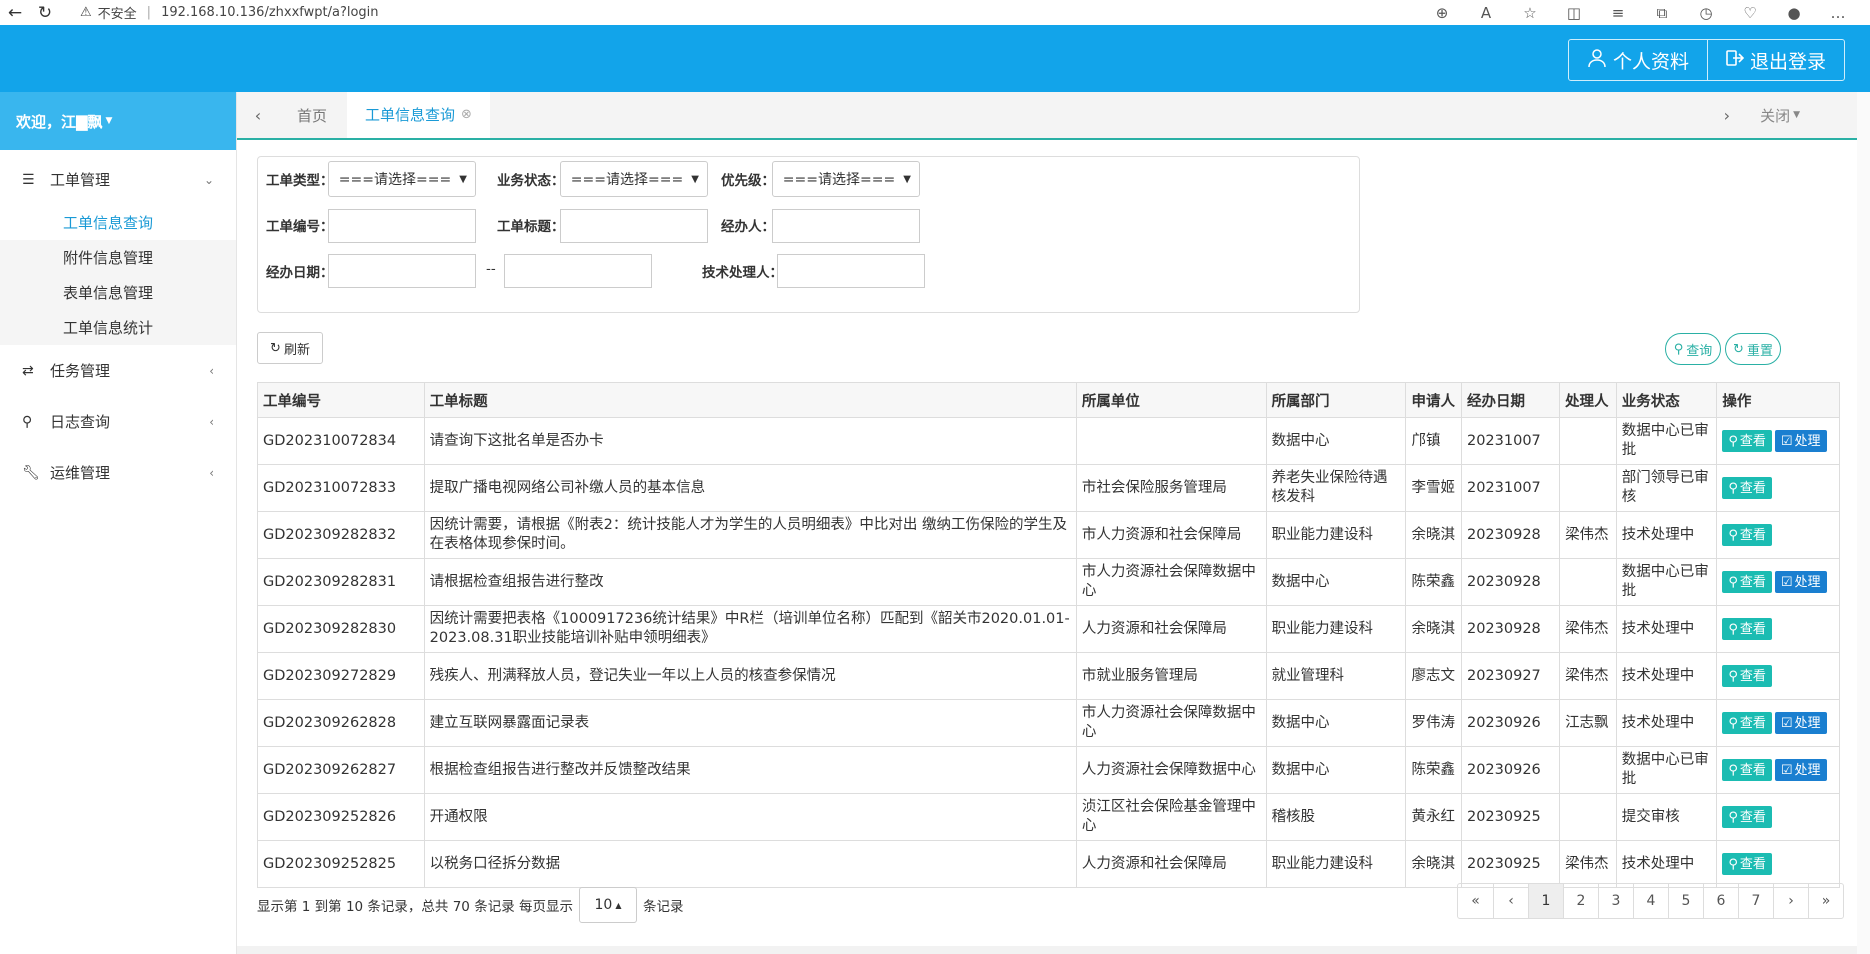  I want to click on cell-actions: ⚲ 查看 ☑ 处理, so click(1778, 582).